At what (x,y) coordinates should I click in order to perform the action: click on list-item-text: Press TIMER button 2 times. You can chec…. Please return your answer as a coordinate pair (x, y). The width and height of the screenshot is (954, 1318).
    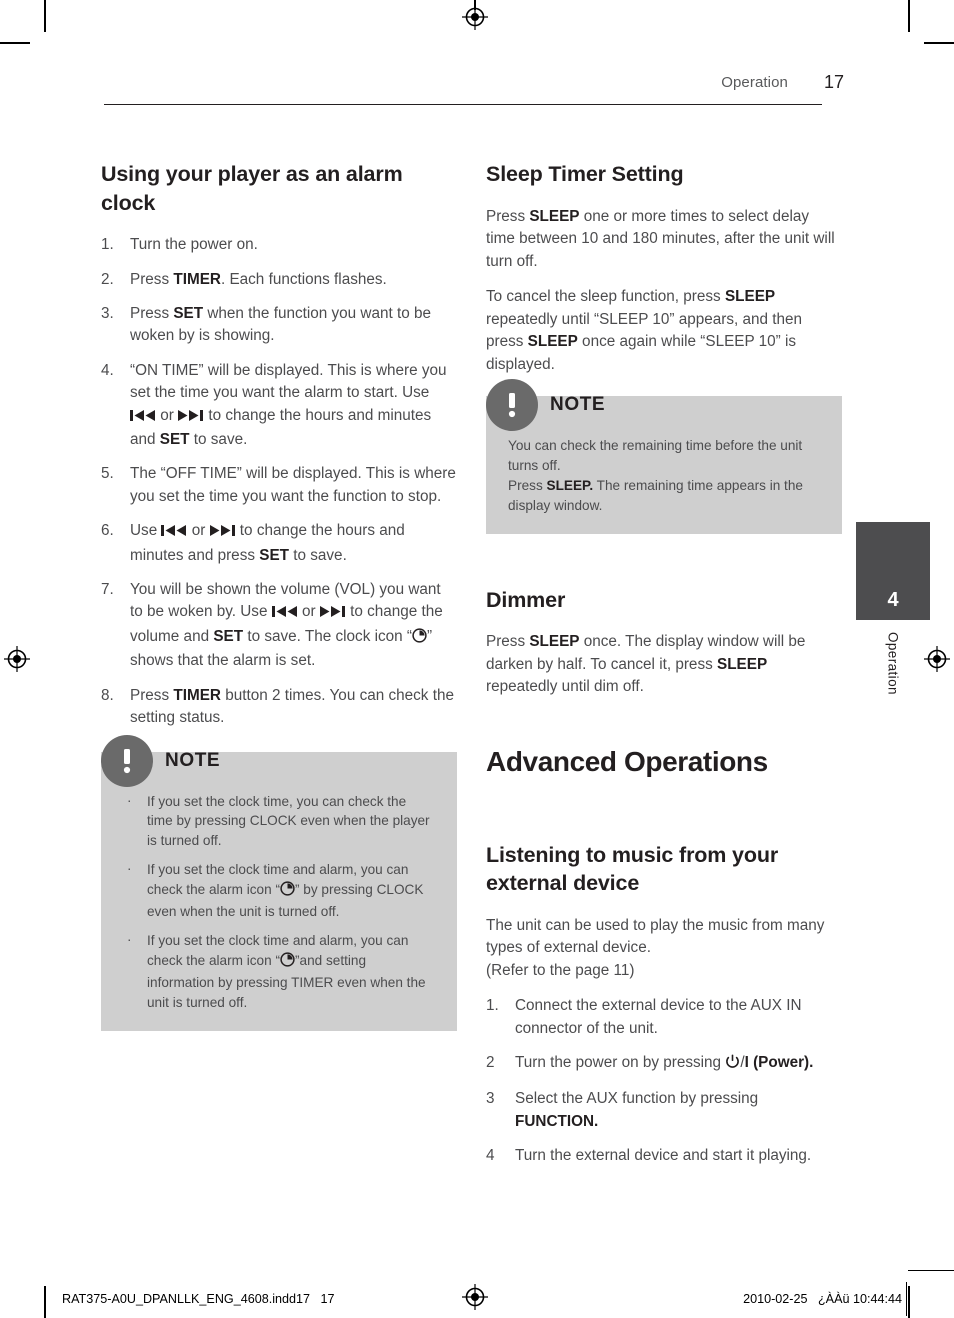
    Looking at the image, I should click on (292, 706).